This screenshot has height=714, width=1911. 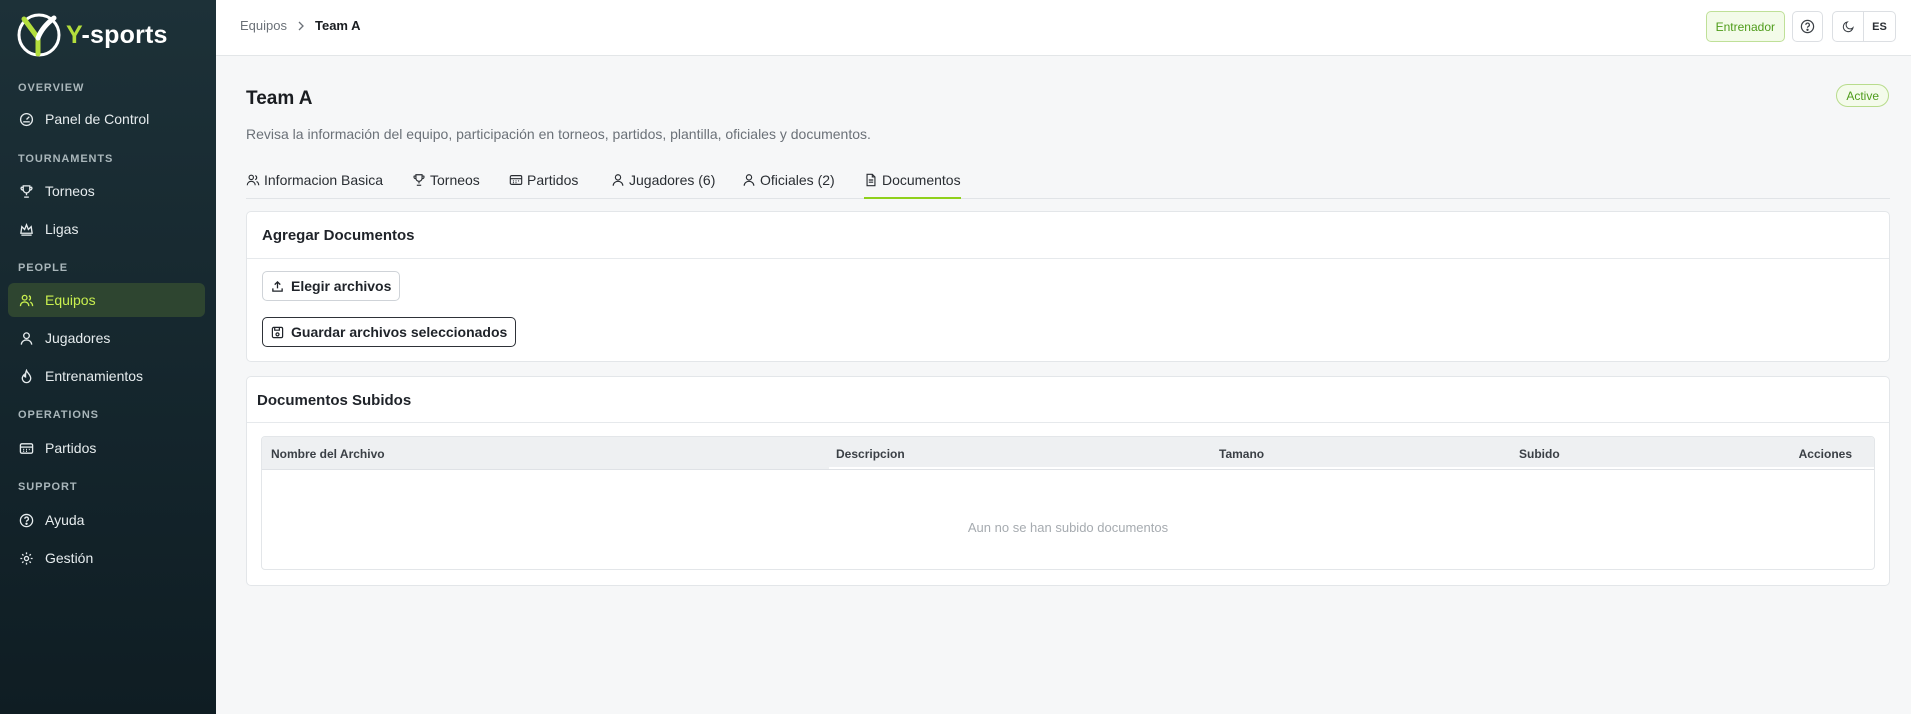 What do you see at coordinates (1242, 454) in the screenshot?
I see `column-header-size: Tamano` at bounding box center [1242, 454].